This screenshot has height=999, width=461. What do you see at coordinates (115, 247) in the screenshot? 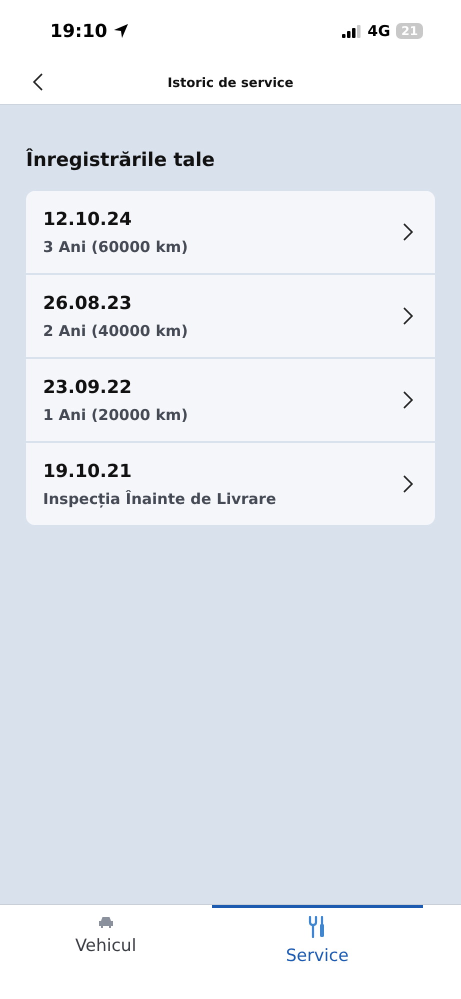
I see `record-description: 3 Ani (60000 km)` at bounding box center [115, 247].